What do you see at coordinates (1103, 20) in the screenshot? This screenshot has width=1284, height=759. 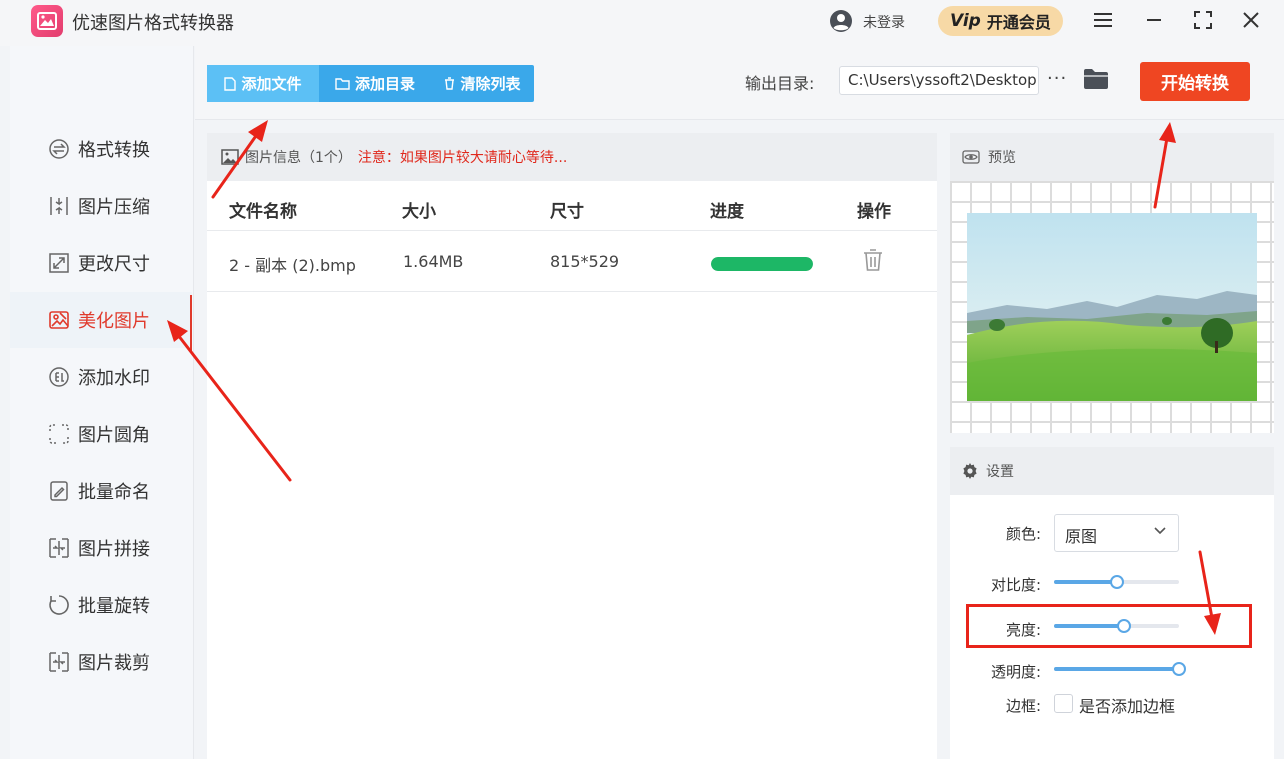 I see `menu-icon` at bounding box center [1103, 20].